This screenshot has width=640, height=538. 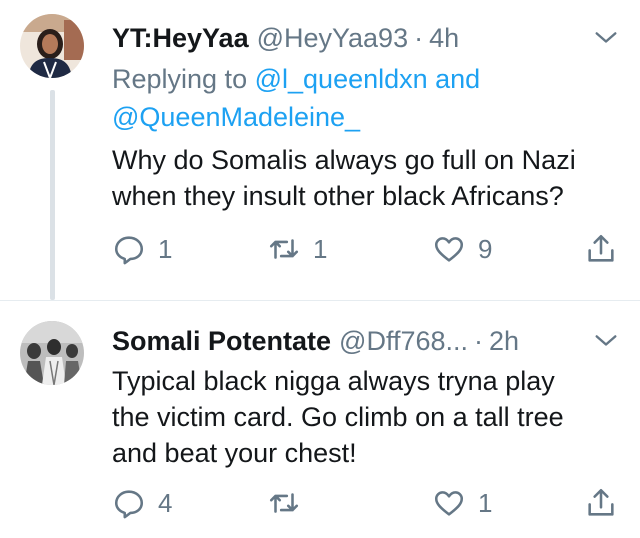 I want to click on retweet-button, so click(x=290, y=503).